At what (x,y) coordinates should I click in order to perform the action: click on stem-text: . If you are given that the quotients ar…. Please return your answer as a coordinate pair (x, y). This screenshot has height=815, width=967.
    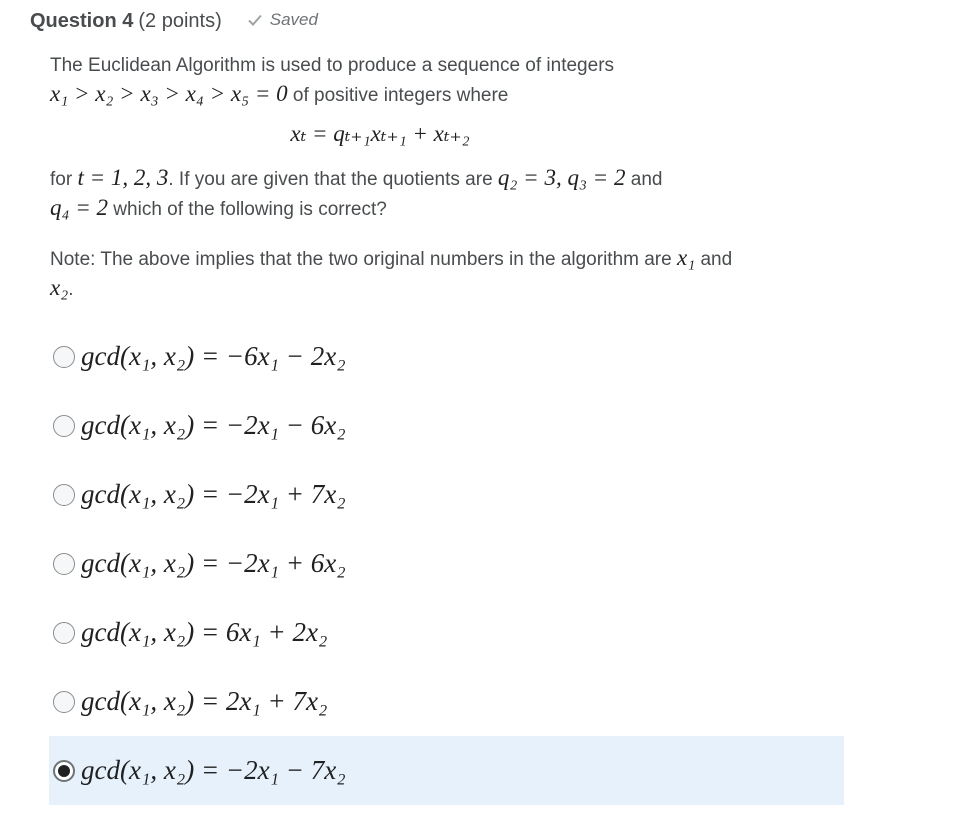
    Looking at the image, I should click on (333, 179).